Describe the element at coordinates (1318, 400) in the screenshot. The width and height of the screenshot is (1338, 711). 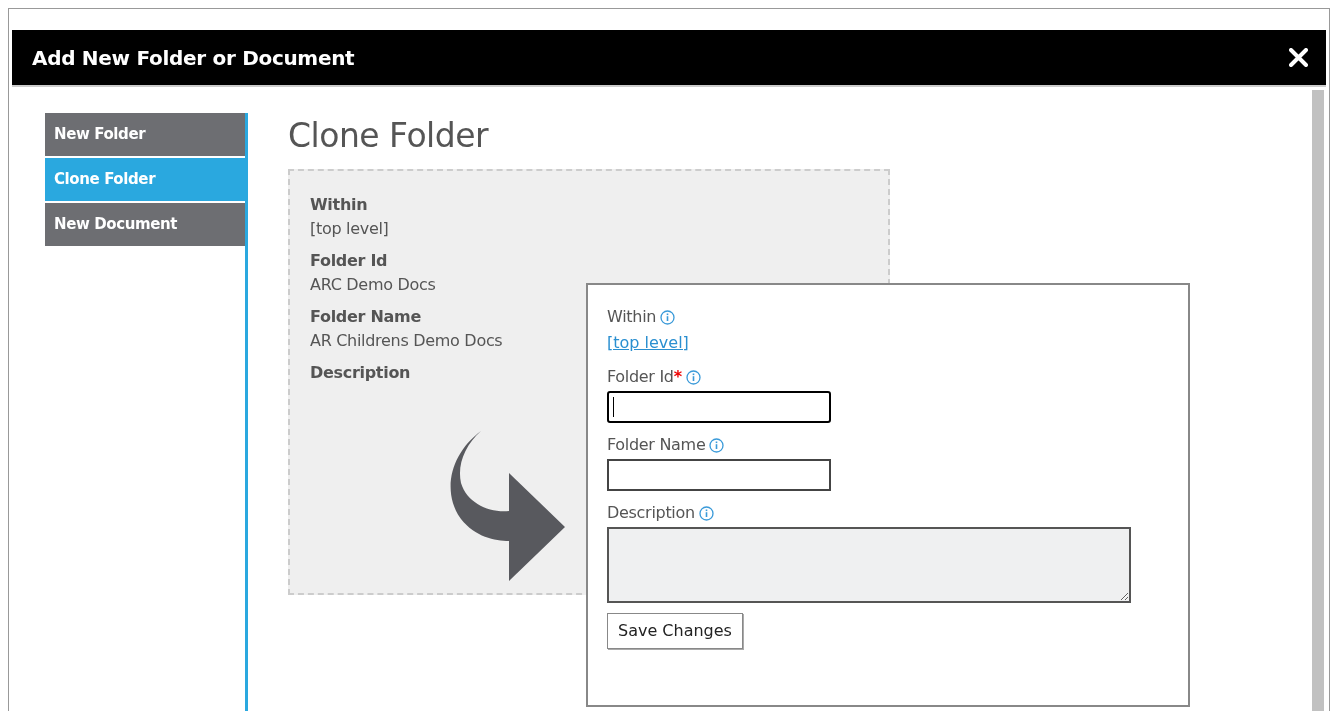
I see `scrollbar` at that location.